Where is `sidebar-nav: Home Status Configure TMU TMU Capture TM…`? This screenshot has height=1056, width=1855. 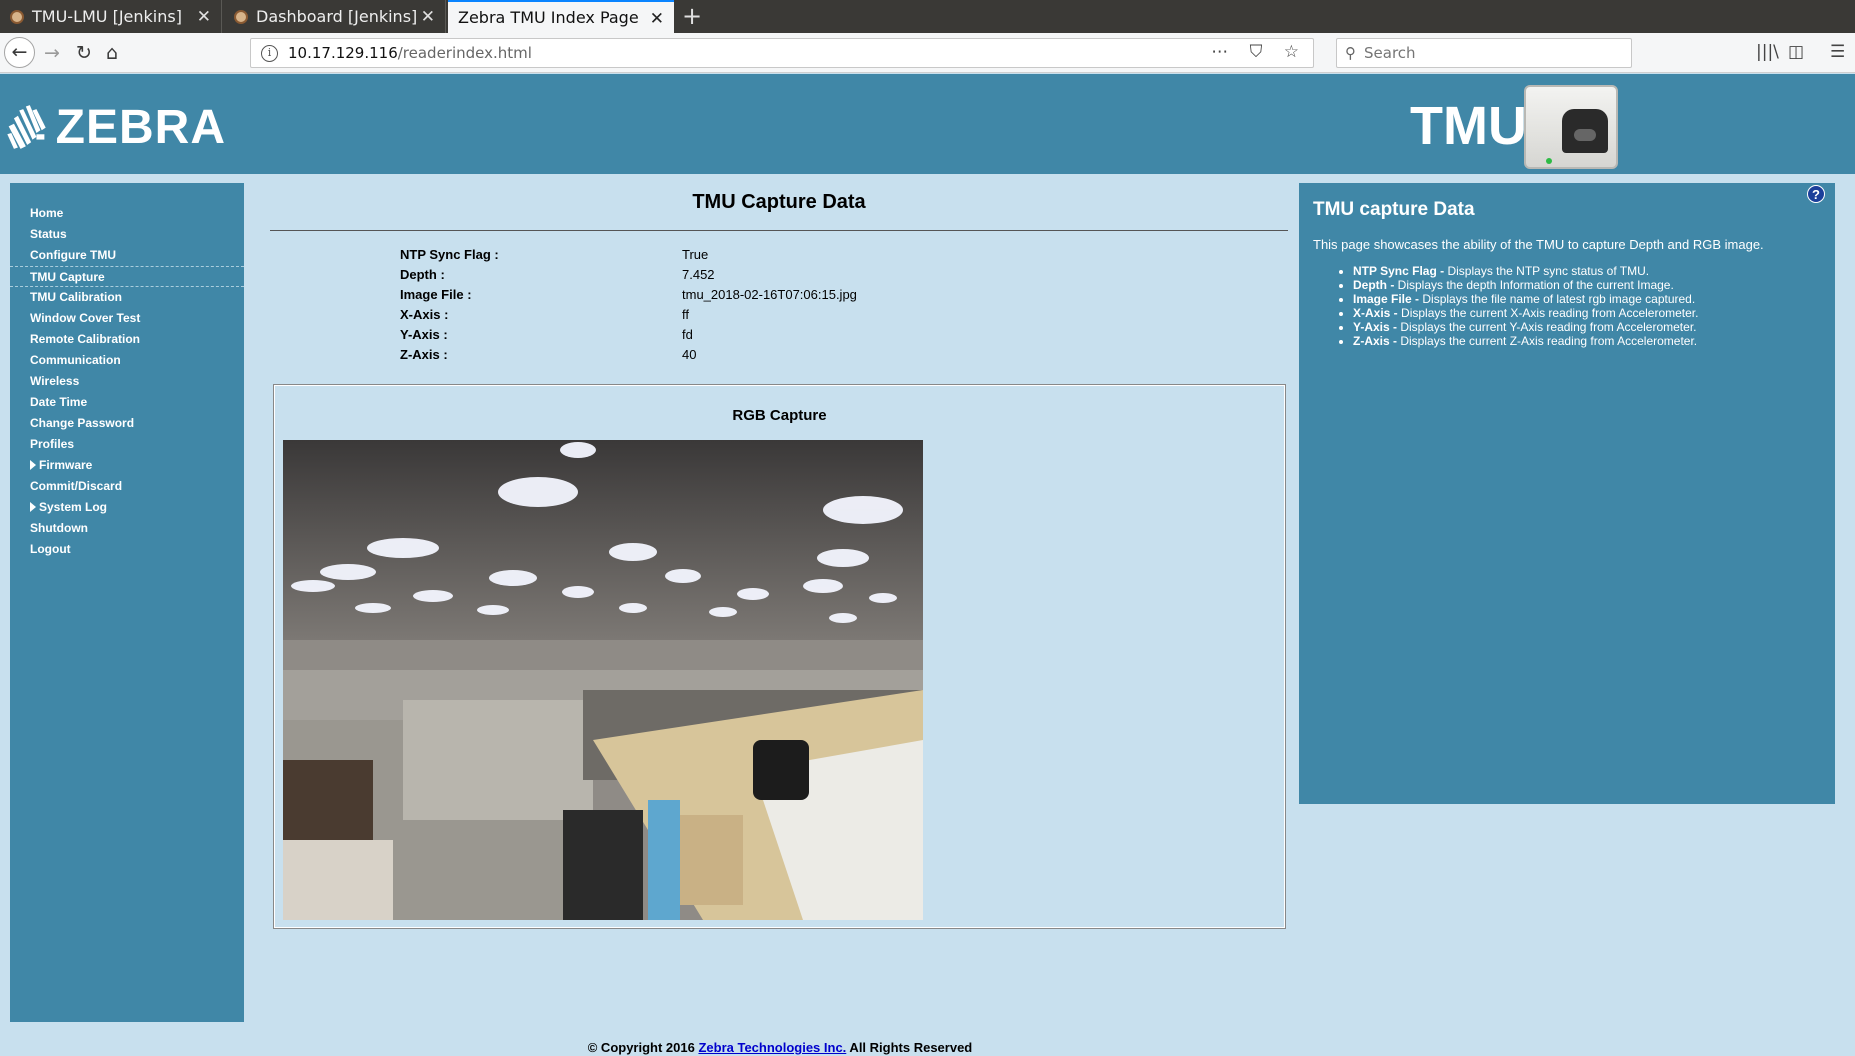
sidebar-nav: Home Status Configure TMU TMU Capture TM… is located at coordinates (127, 602).